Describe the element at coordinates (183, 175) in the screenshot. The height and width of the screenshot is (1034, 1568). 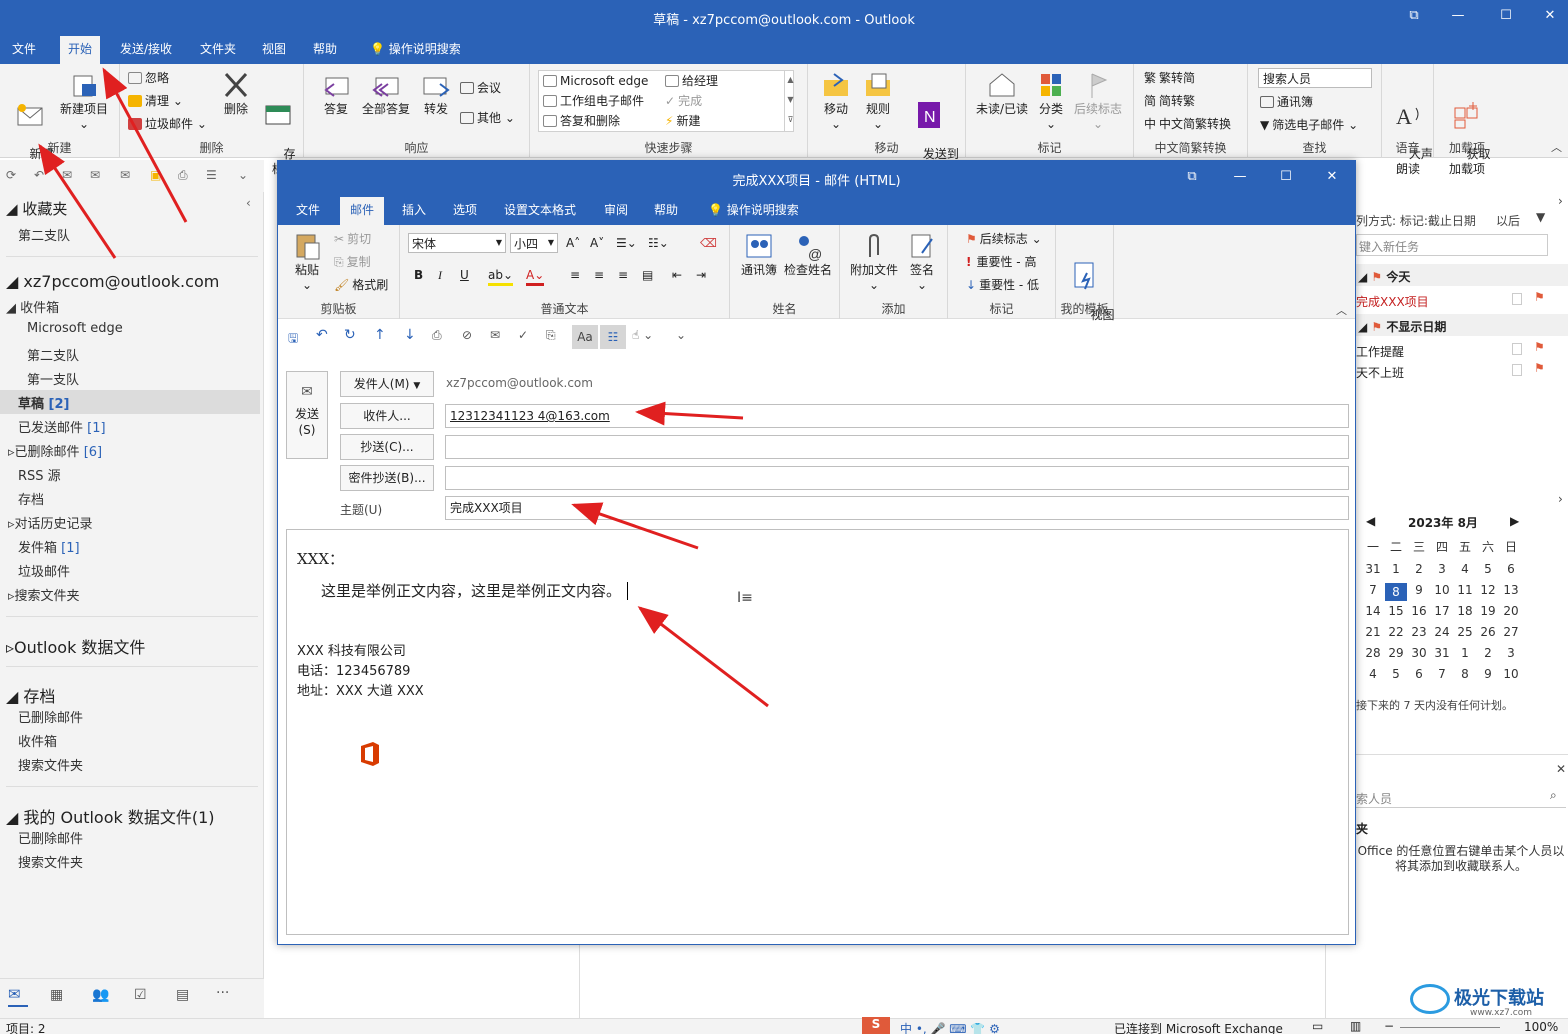
I see `print-icon: ⎙` at that location.